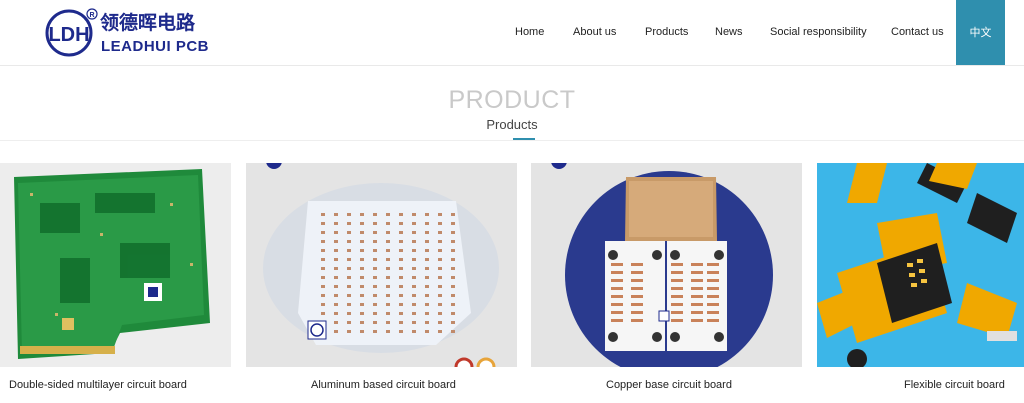  I want to click on nav-social-responsibility: Social responsibility, so click(818, 32).